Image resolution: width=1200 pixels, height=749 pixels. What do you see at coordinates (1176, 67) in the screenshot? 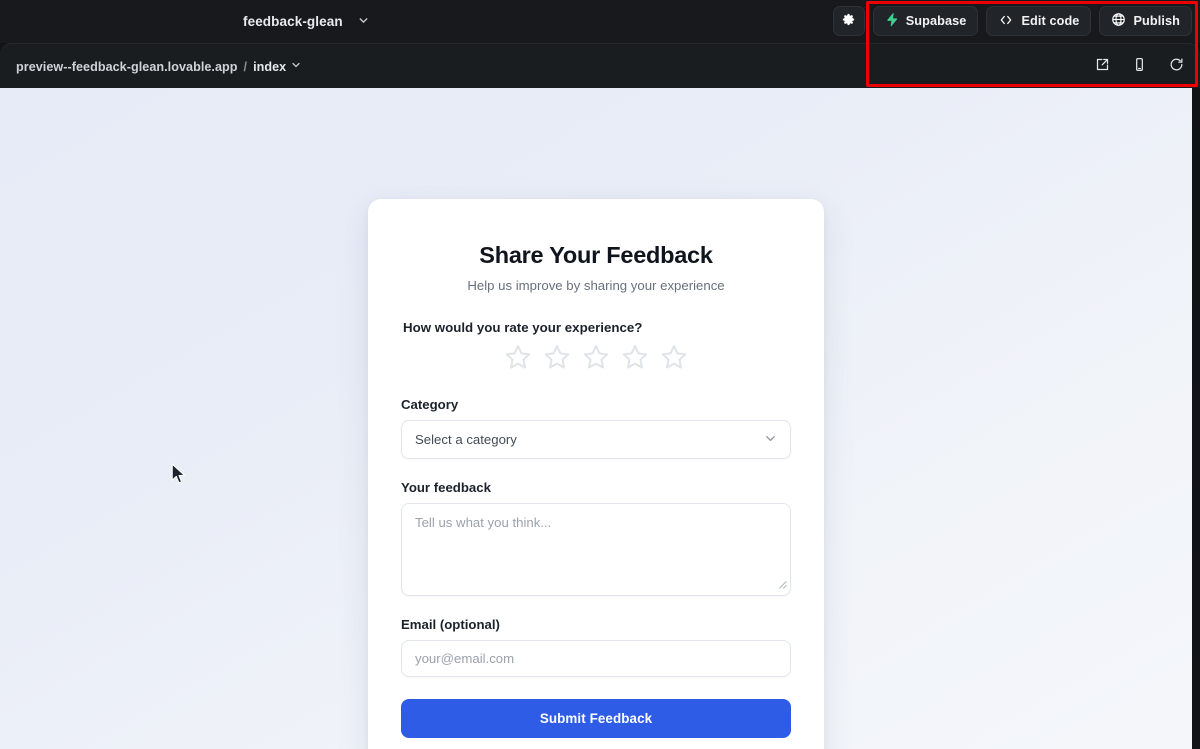
I see `reload-icon` at bounding box center [1176, 67].